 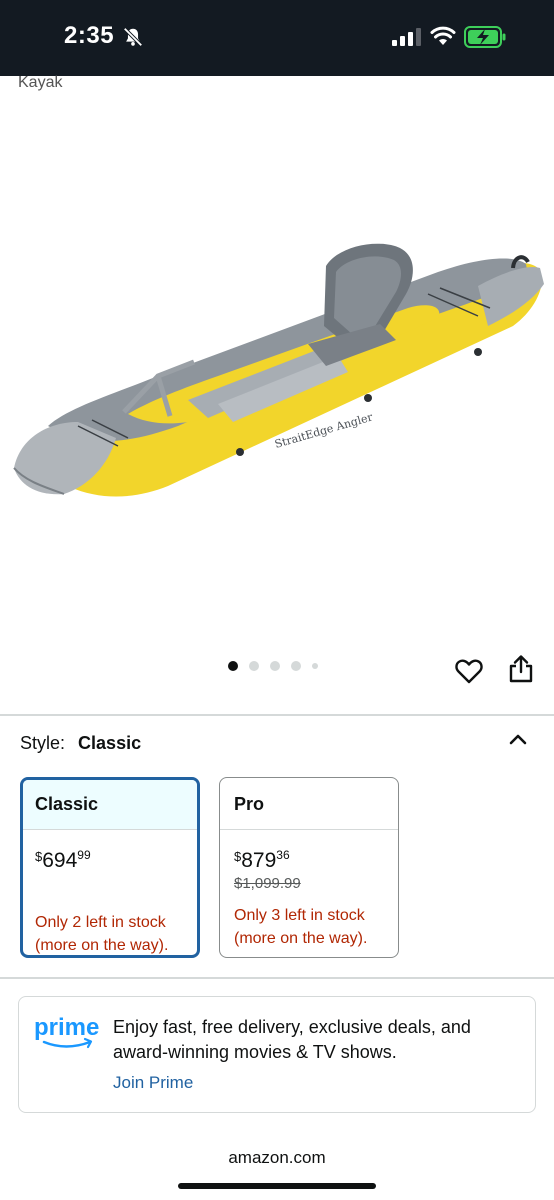 I want to click on style-selector-header: Style: Classic, so click(x=80, y=743).